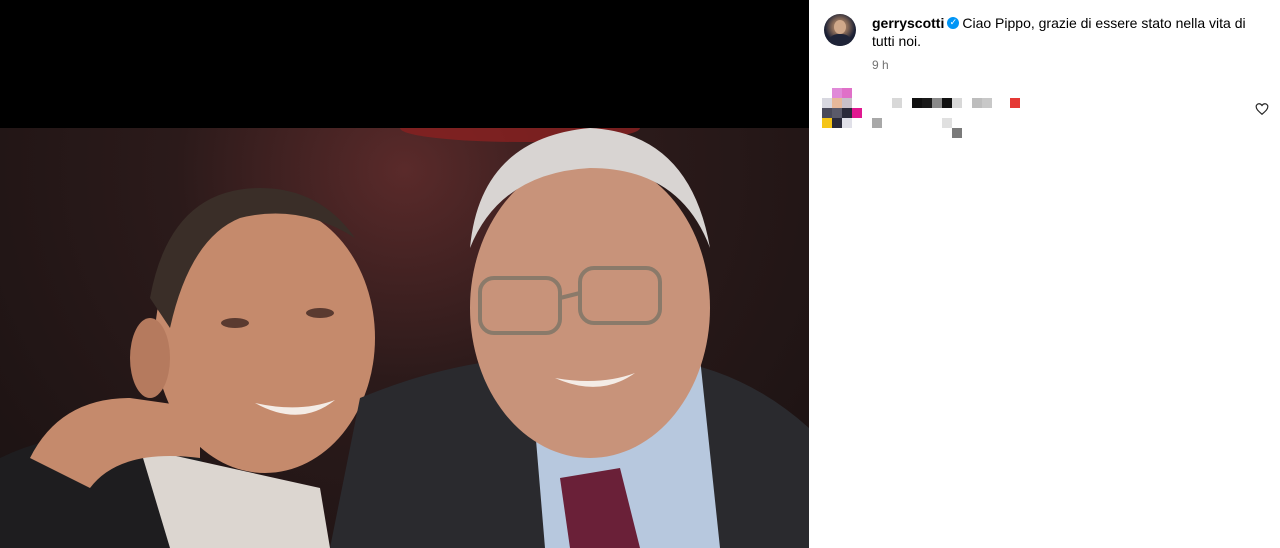 This screenshot has height=548, width=1280. Describe the element at coordinates (1262, 109) in the screenshot. I see `heart-icon` at that location.